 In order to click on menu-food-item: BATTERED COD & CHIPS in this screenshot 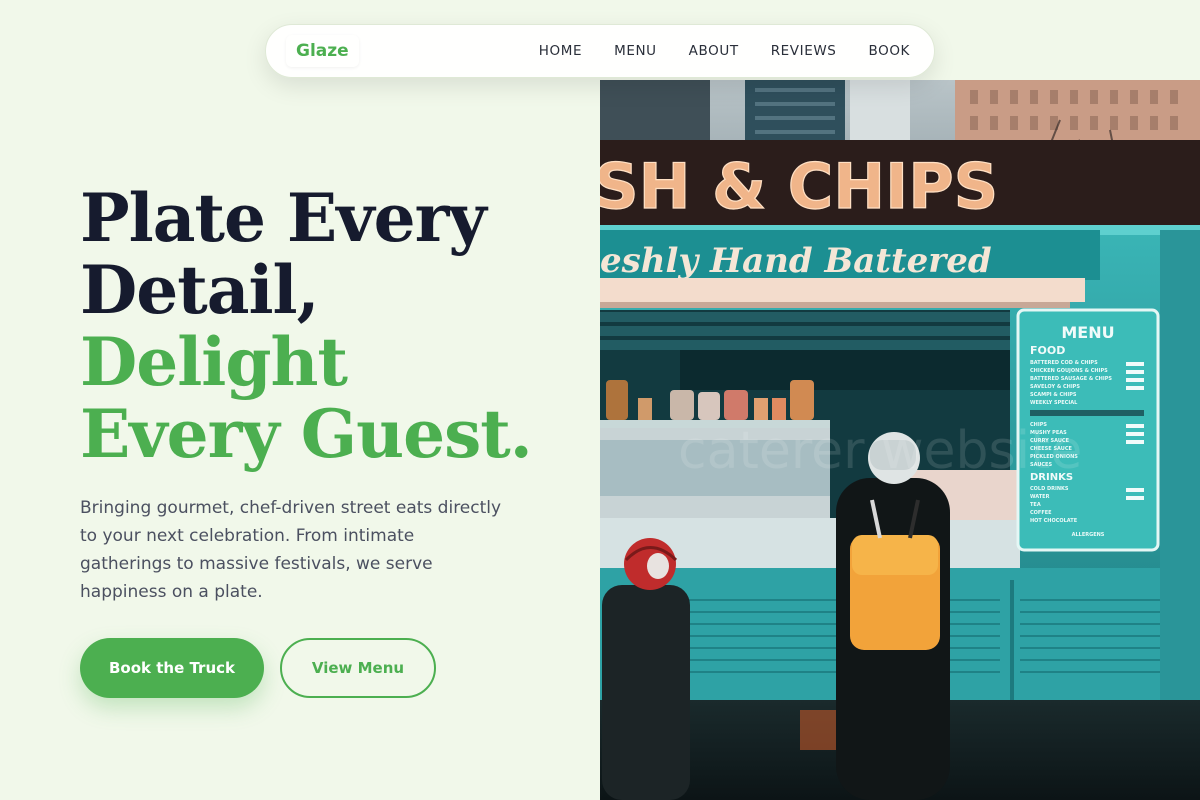, I will do `click(1064, 363)`.